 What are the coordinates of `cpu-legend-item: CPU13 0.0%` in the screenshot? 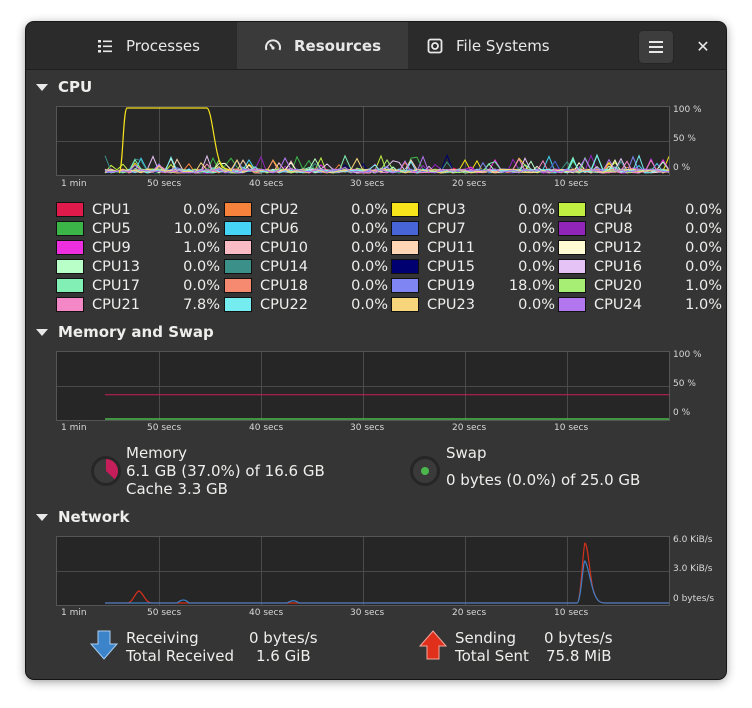 It's located at (138, 266).